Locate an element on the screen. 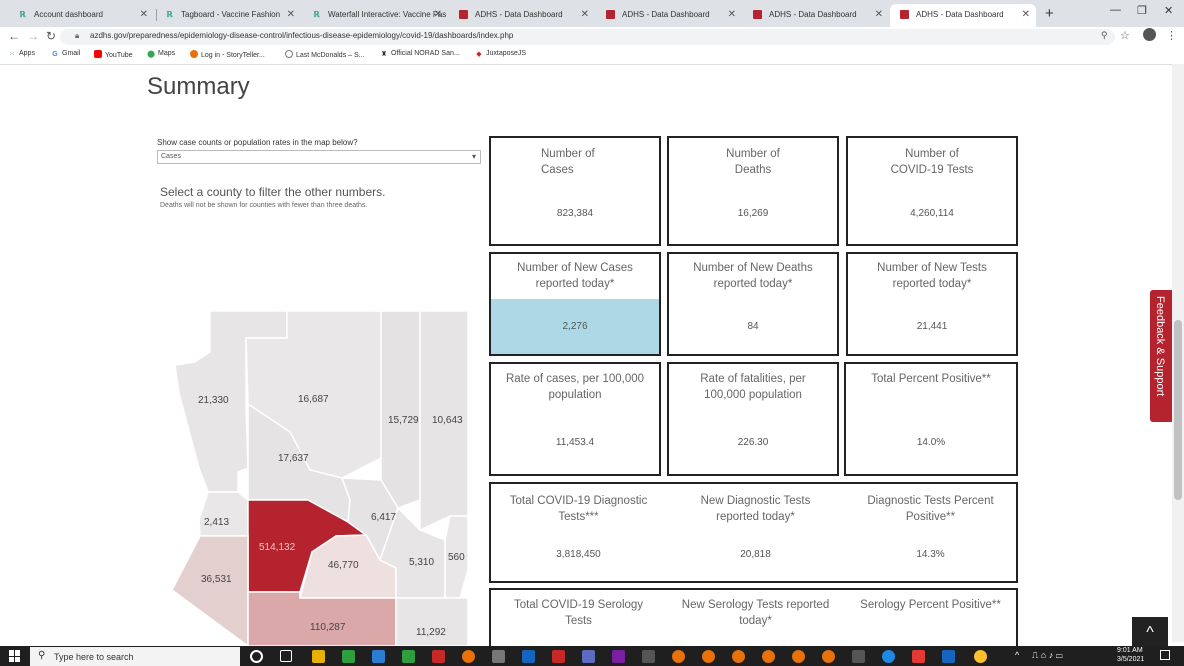 This screenshot has height=666, width=1184. feedback-support-tab: Feedback & Support is located at coordinates (1161, 356).